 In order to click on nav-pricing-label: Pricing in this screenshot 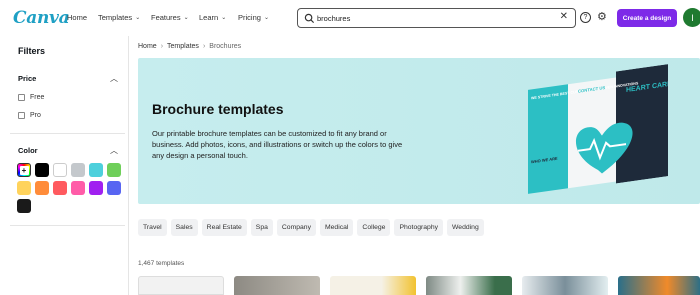, I will do `click(249, 17)`.